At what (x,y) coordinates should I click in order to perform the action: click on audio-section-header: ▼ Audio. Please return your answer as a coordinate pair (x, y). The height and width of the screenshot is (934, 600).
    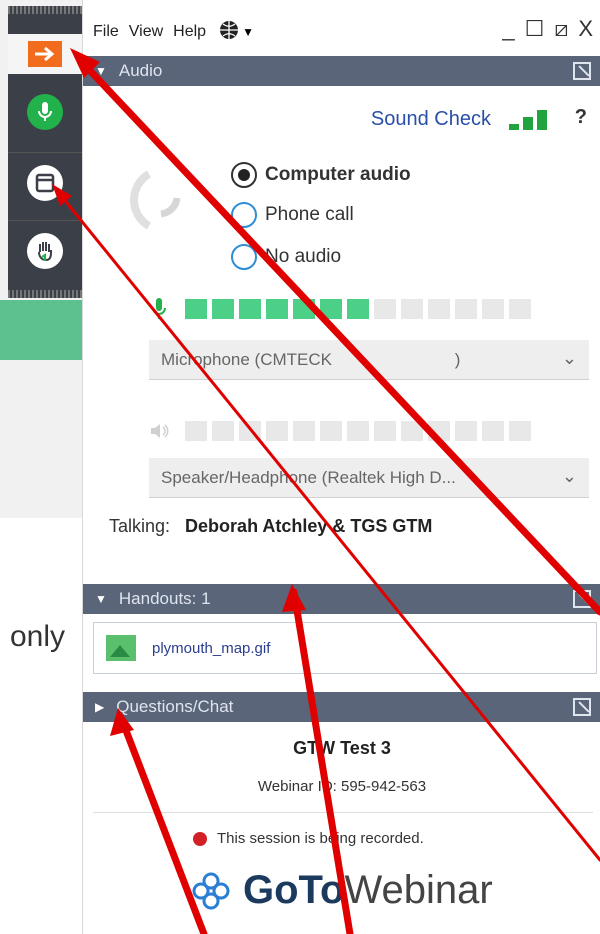
    Looking at the image, I should click on (341, 71).